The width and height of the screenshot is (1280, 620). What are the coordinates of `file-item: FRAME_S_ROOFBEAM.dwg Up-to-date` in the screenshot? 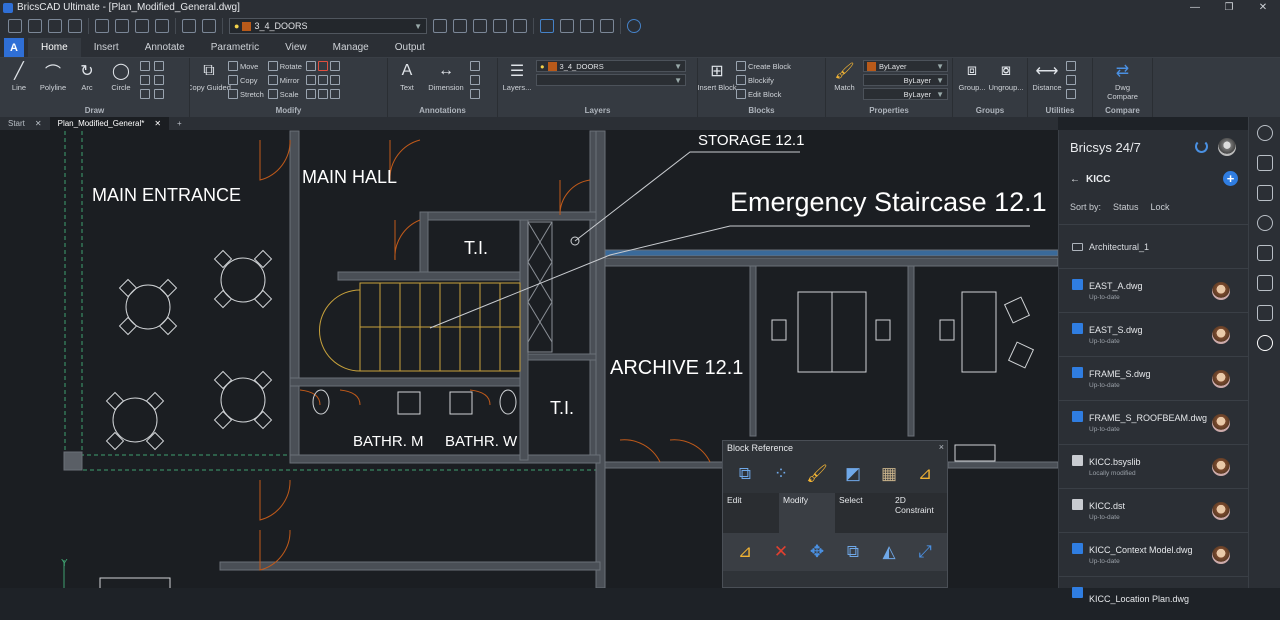 It's located at (1153, 422).